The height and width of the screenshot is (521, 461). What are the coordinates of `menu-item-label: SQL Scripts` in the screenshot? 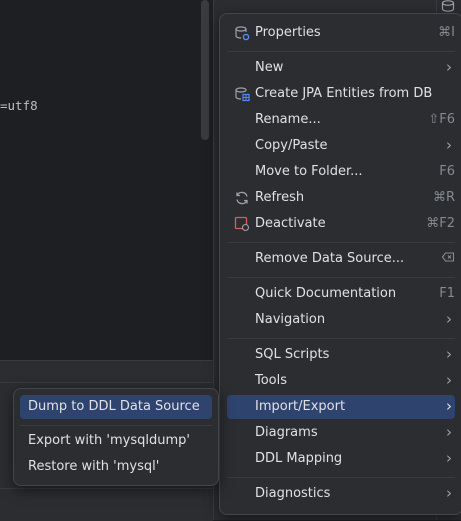 It's located at (292, 354).